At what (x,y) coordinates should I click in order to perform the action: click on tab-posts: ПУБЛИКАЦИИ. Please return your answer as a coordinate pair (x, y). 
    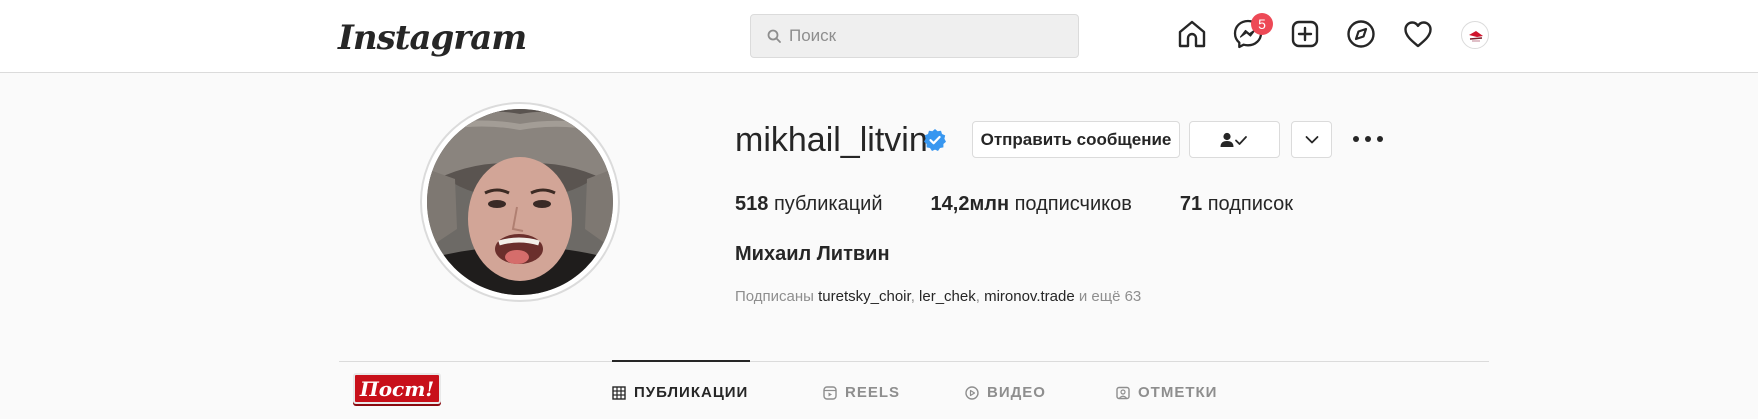
    Looking at the image, I should click on (680, 392).